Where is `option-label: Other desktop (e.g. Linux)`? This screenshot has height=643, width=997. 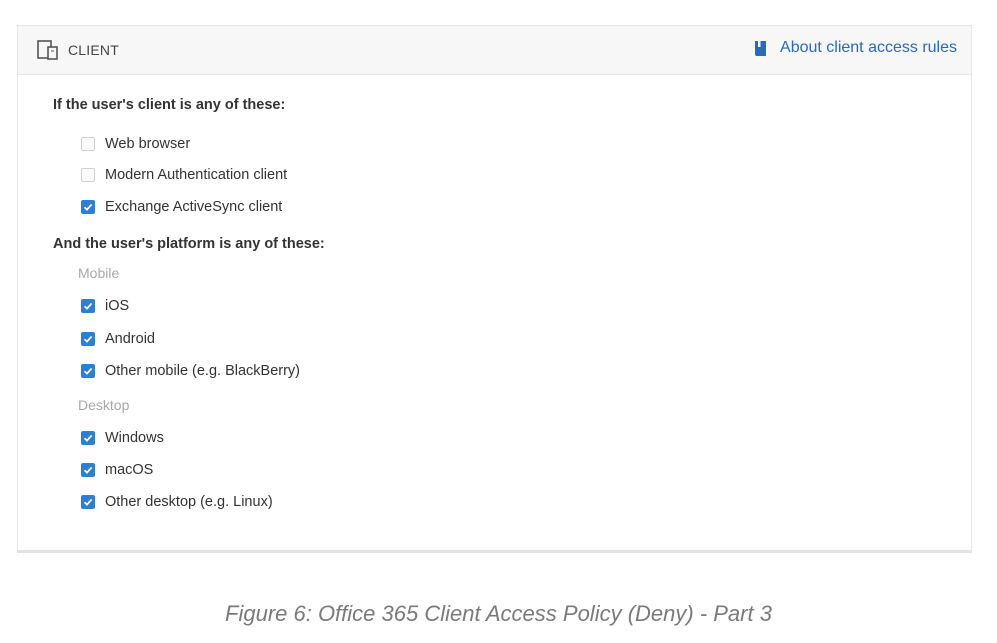
option-label: Other desktop (e.g. Linux) is located at coordinates (189, 502).